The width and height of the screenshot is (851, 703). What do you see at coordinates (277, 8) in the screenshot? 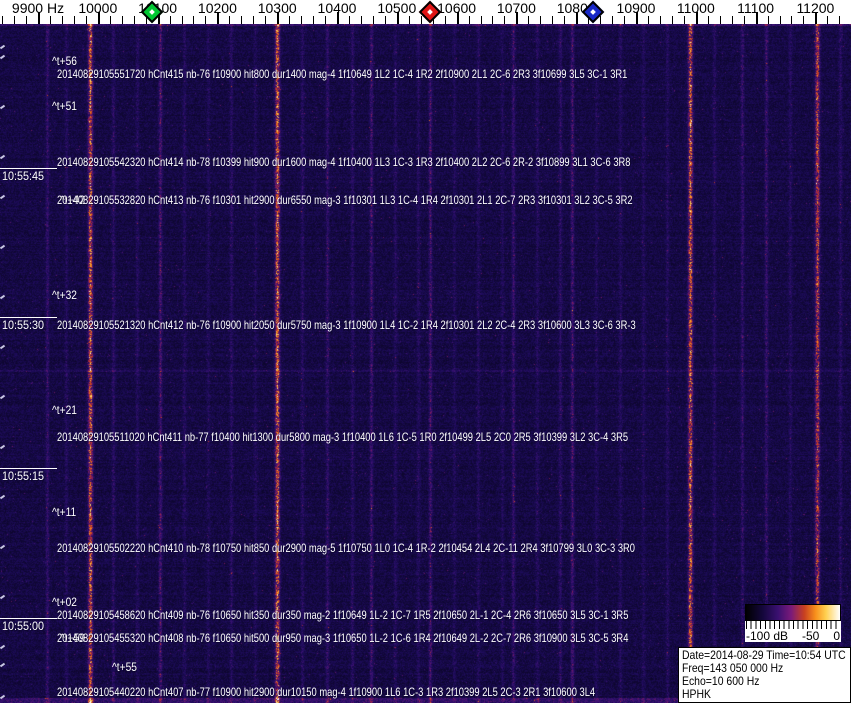
I see `axis-frequency-label: 10300` at bounding box center [277, 8].